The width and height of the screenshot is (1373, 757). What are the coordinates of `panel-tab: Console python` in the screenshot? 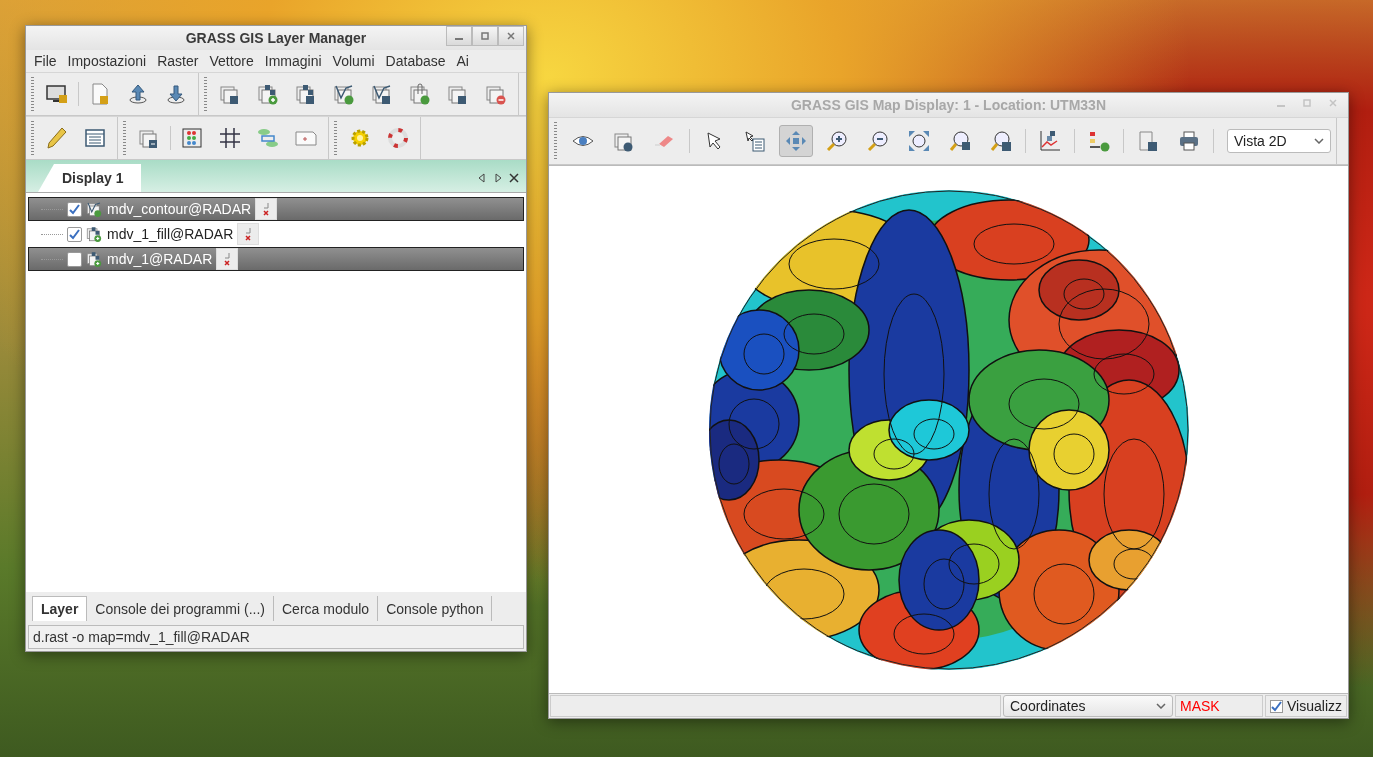 It's located at (435, 608).